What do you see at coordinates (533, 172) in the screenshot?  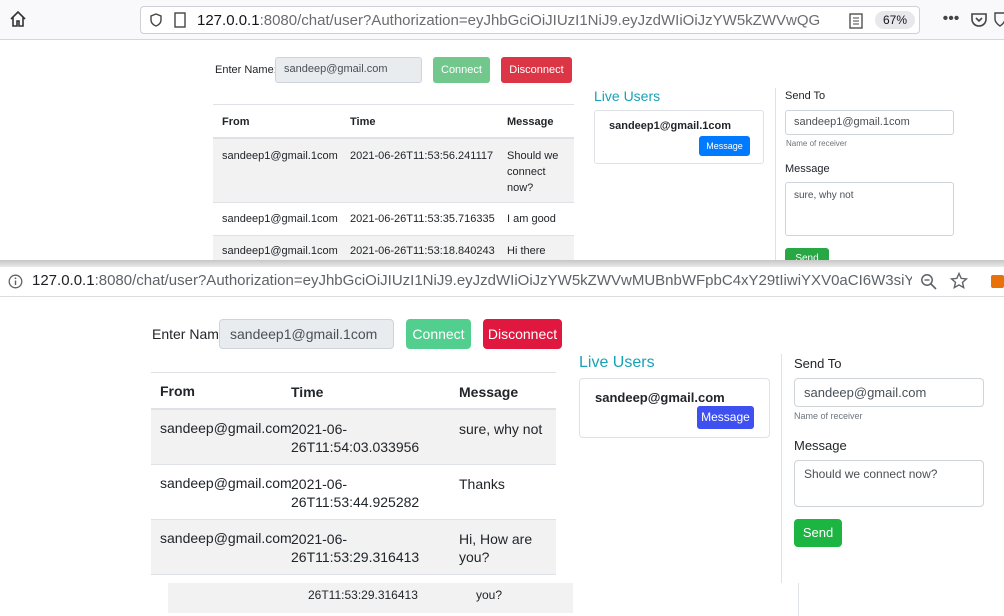 I see `cell-message: Should we connect now?` at bounding box center [533, 172].